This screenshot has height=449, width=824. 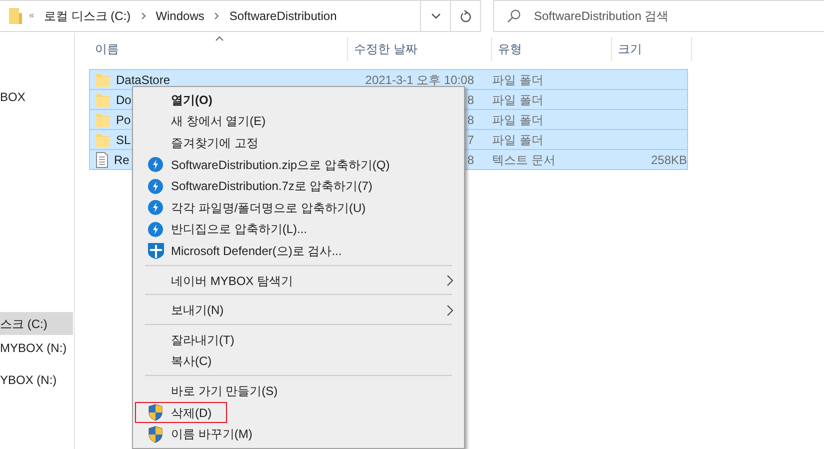 I want to click on file-type: 텍스트 문서, so click(x=524, y=159).